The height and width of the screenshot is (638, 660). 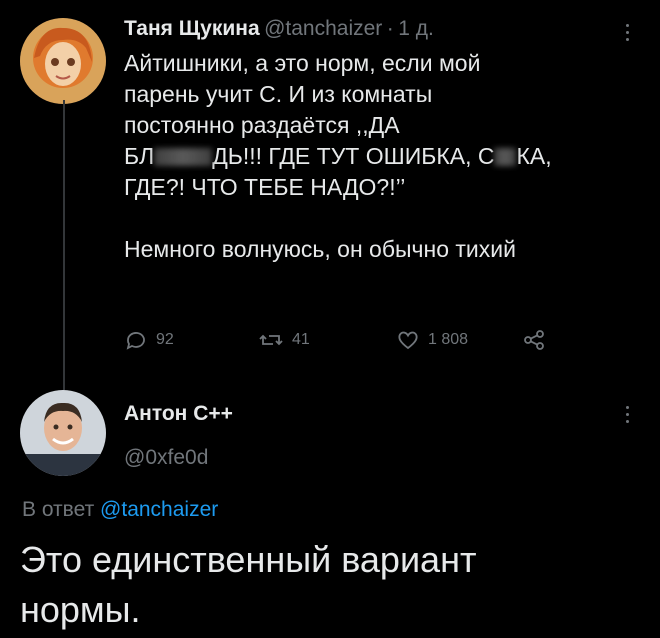 I want to click on reply-action: 92, so click(x=149, y=340).